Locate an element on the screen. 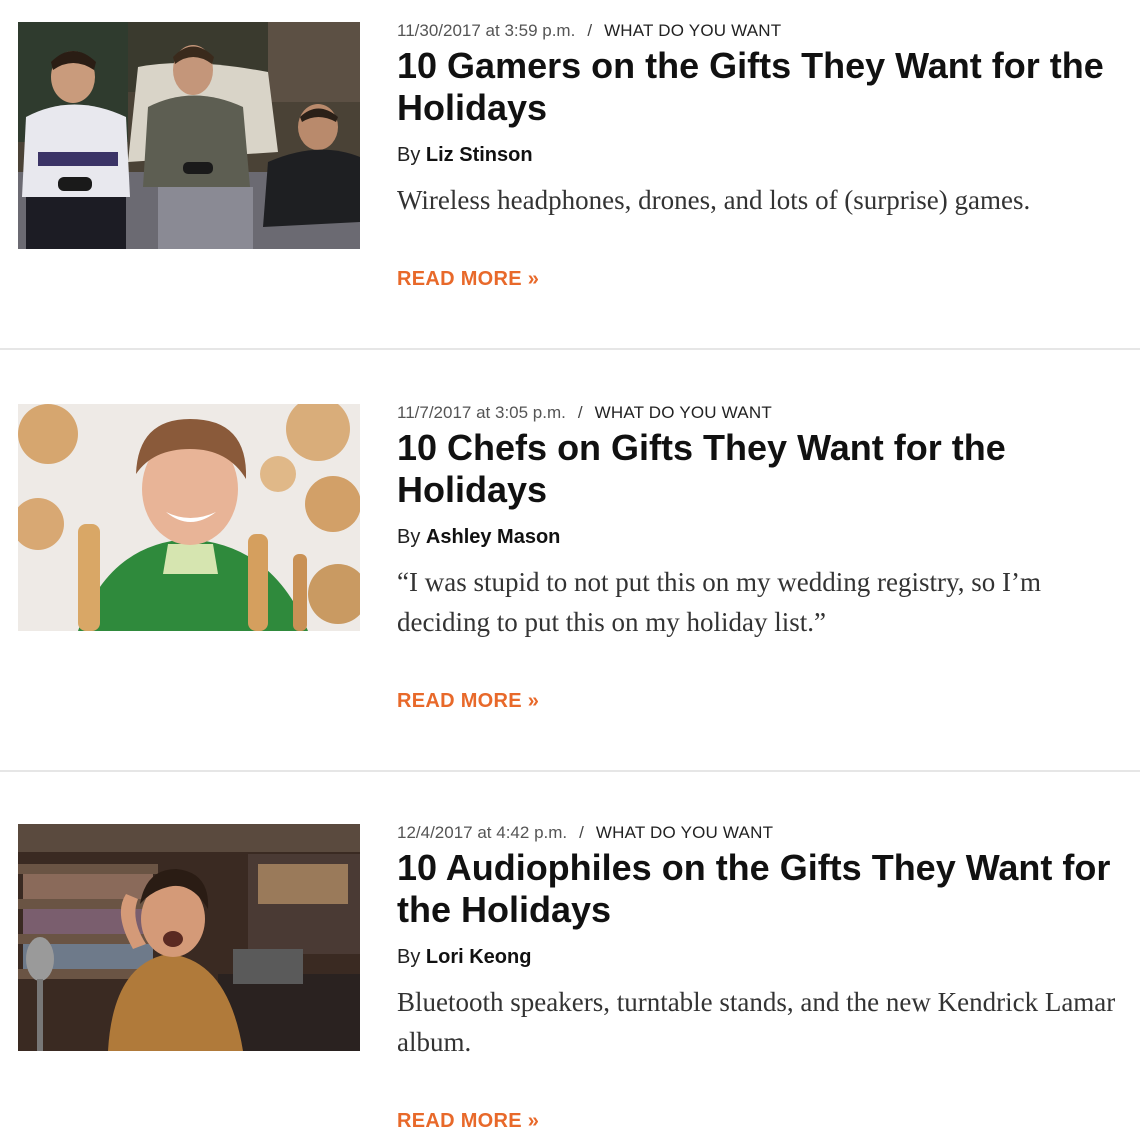  article-thumbnail-chefs is located at coordinates (189, 517).